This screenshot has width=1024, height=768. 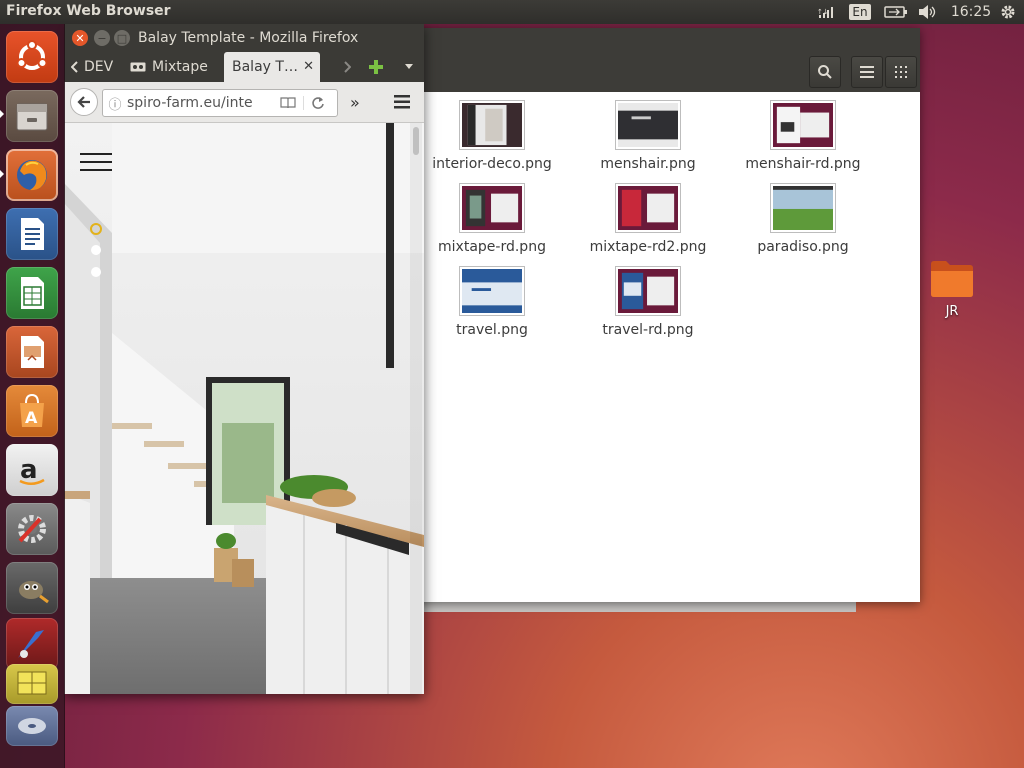 I want to click on list-view-button, so click(x=867, y=72).